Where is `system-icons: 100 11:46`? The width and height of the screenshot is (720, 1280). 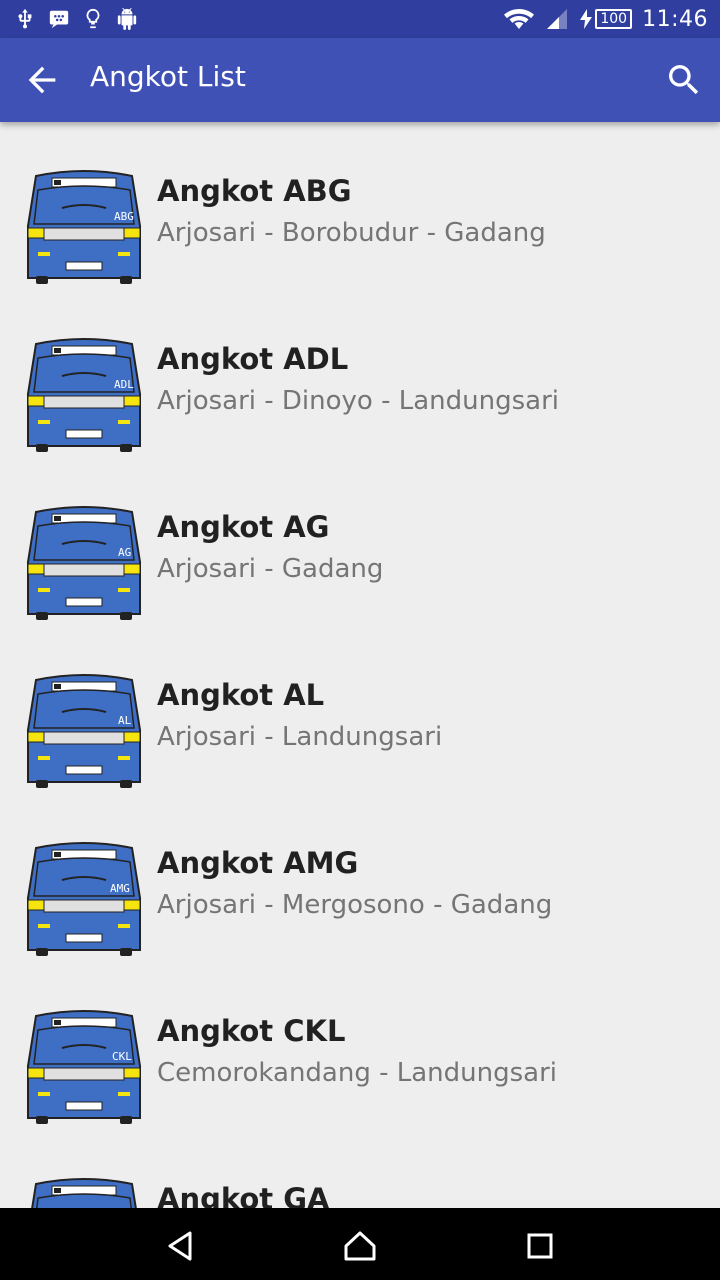
system-icons: 100 11:46 is located at coordinates (606, 19).